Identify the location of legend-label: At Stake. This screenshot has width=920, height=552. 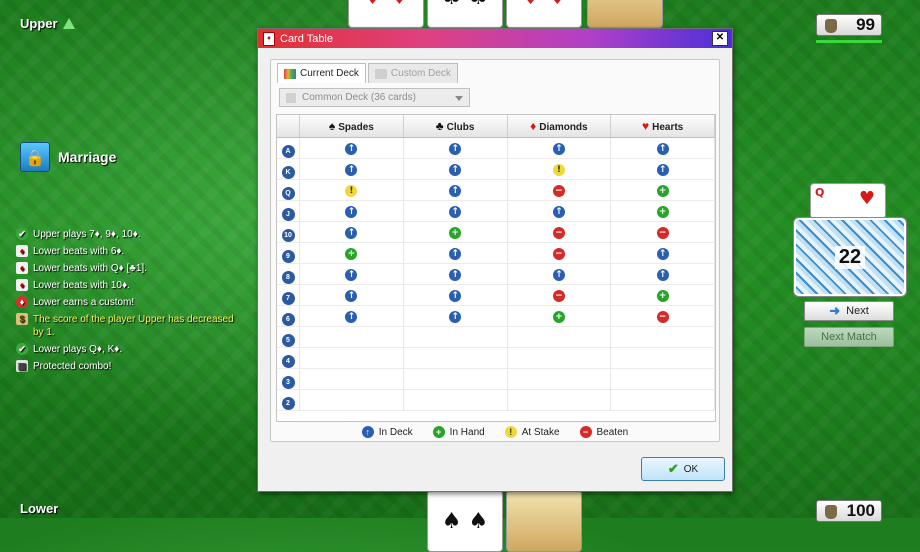
(540, 432).